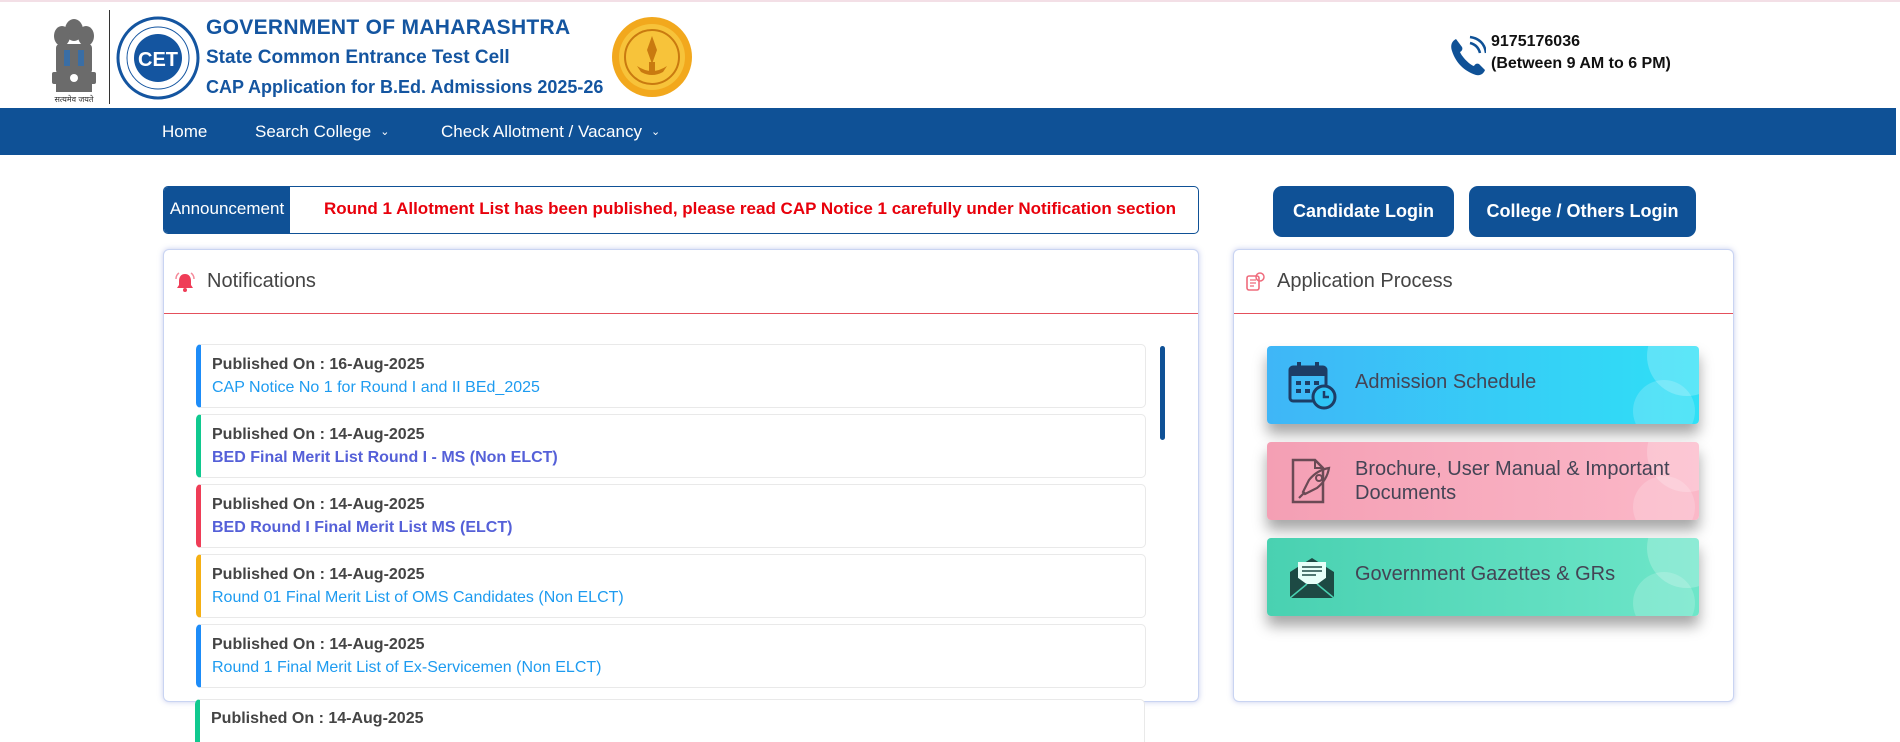 The width and height of the screenshot is (1900, 742). I want to click on notification-date: Published On : 16-Aug-2025, so click(318, 364).